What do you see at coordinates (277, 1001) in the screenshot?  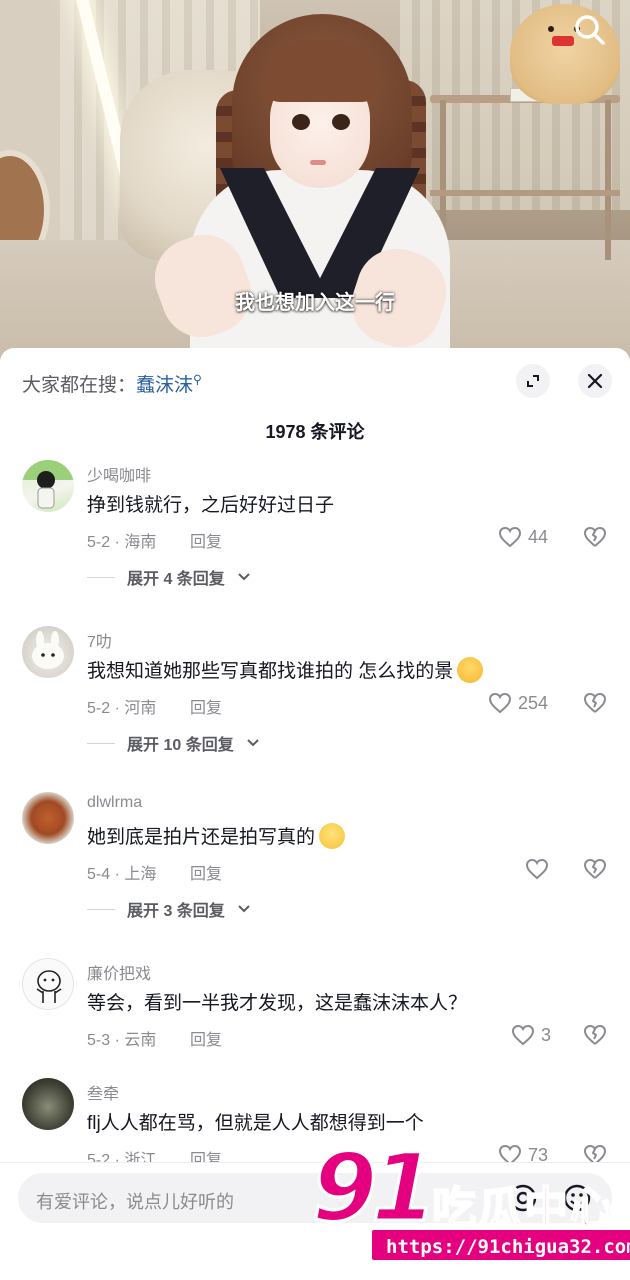 I see `comment-text: 等会，看到一半我才发现，这是蠢沫沫本人？` at bounding box center [277, 1001].